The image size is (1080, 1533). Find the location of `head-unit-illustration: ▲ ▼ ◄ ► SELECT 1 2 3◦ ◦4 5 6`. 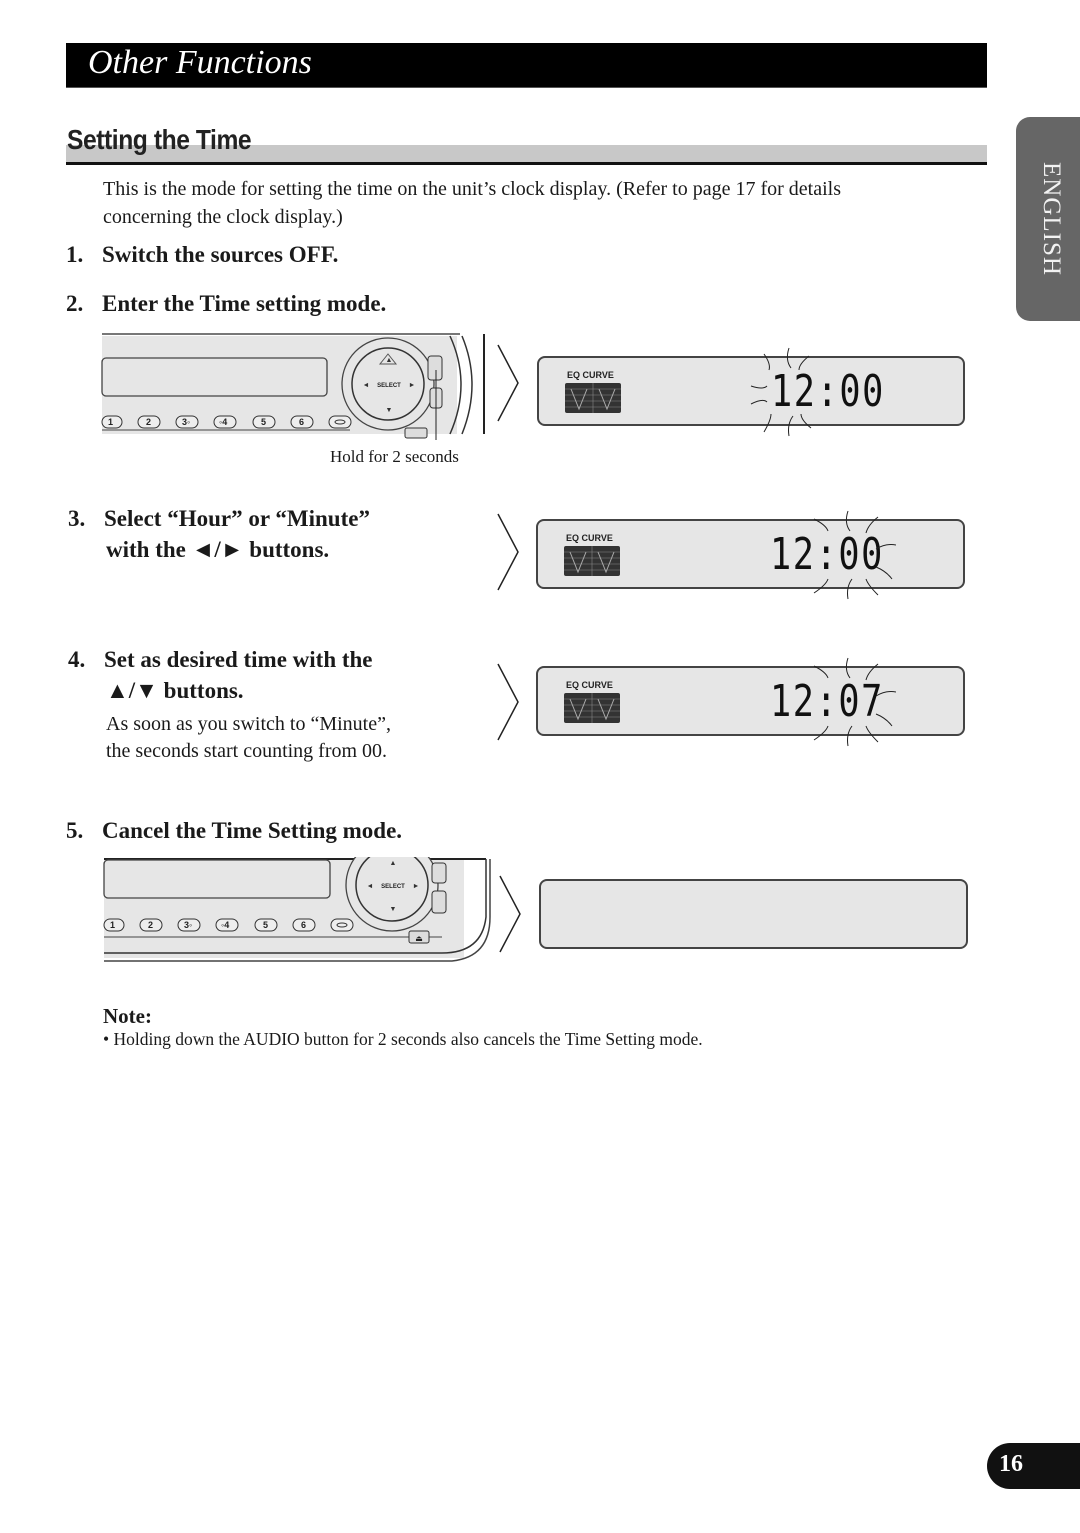

head-unit-illustration: ▲ ▼ ◄ ► SELECT 1 2 3◦ ◦4 5 6 is located at coordinates (293, 386).